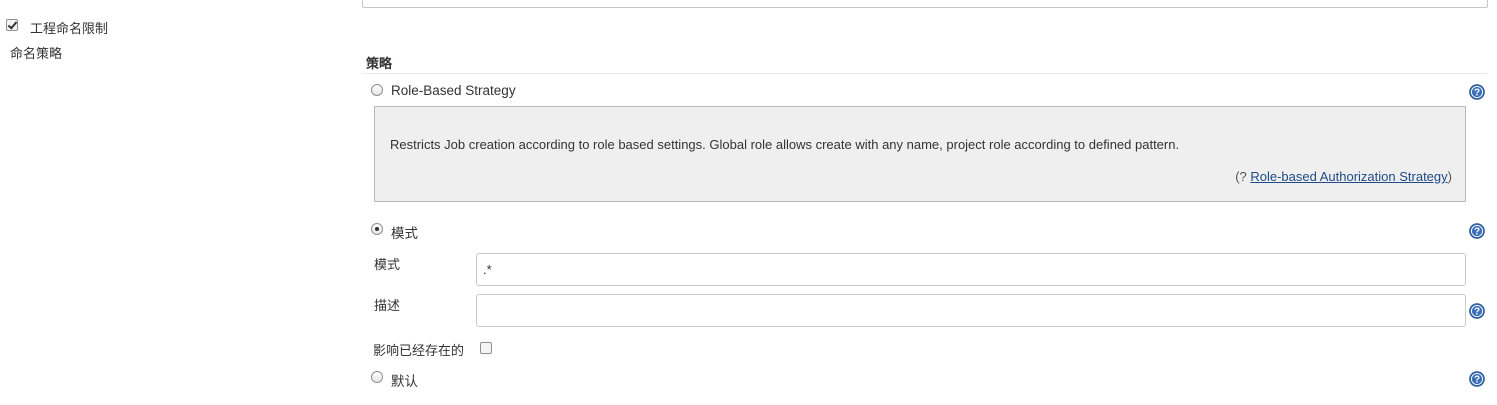 The height and width of the screenshot is (405, 1497). I want to click on description-input, so click(971, 310).